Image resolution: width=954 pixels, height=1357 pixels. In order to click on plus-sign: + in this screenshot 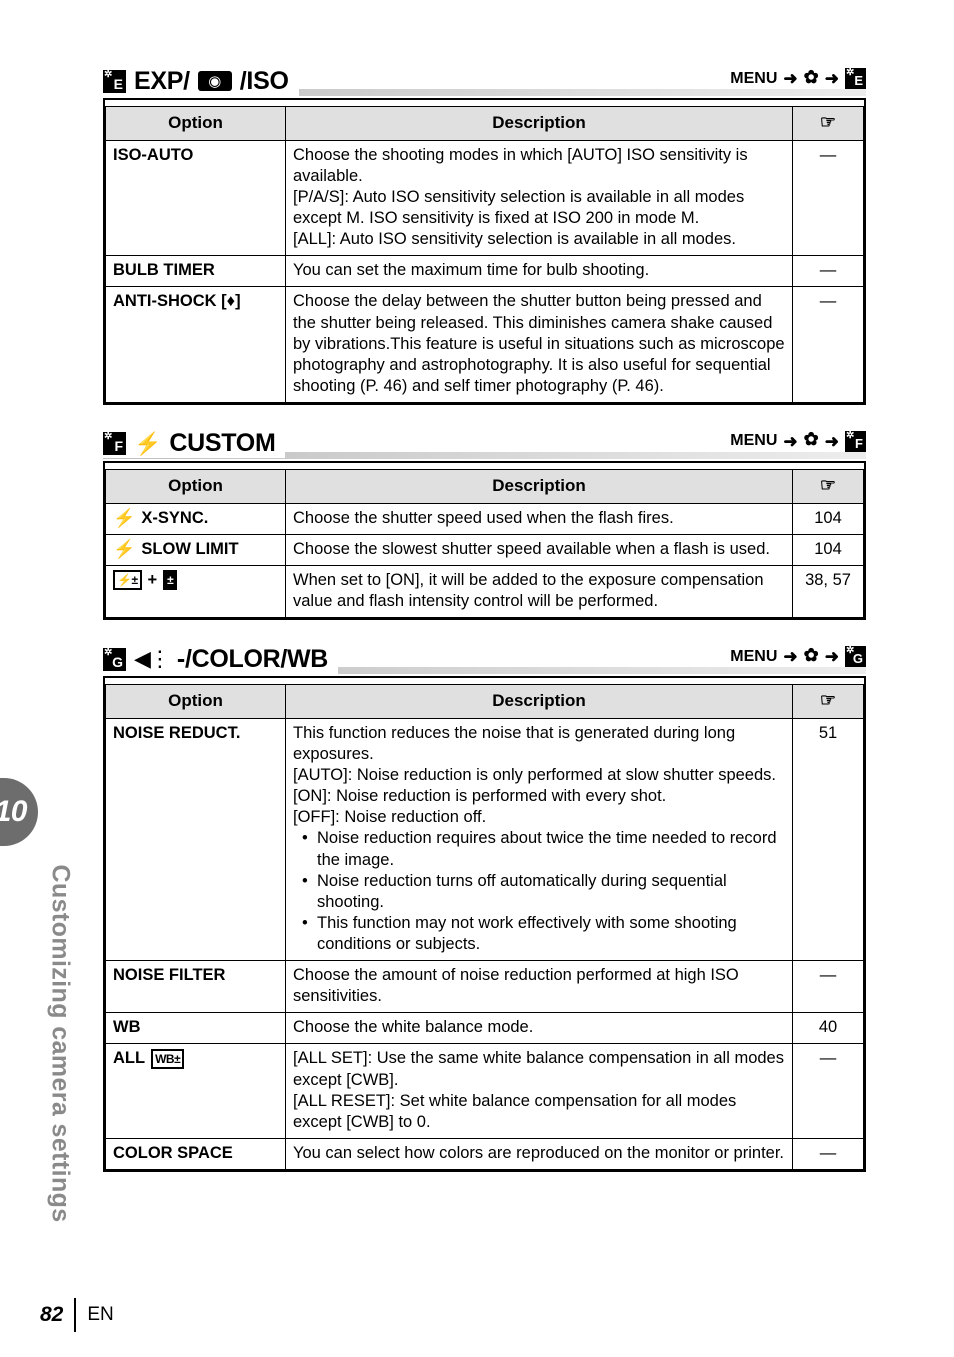, I will do `click(152, 579)`.